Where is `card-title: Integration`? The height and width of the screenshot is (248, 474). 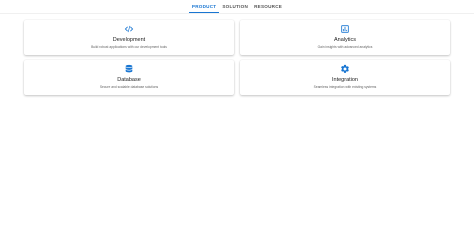
card-title: Integration is located at coordinates (345, 80).